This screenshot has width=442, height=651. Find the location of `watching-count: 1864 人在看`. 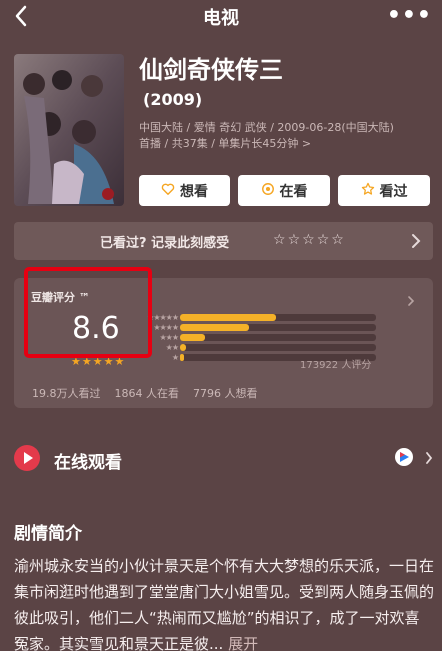

watching-count: 1864 人在看 is located at coordinates (147, 393).